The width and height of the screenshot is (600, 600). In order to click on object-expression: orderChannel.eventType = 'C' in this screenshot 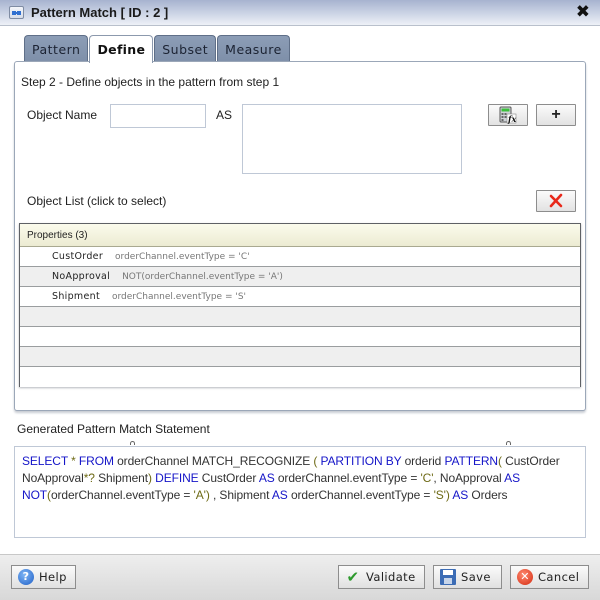, I will do `click(182, 256)`.